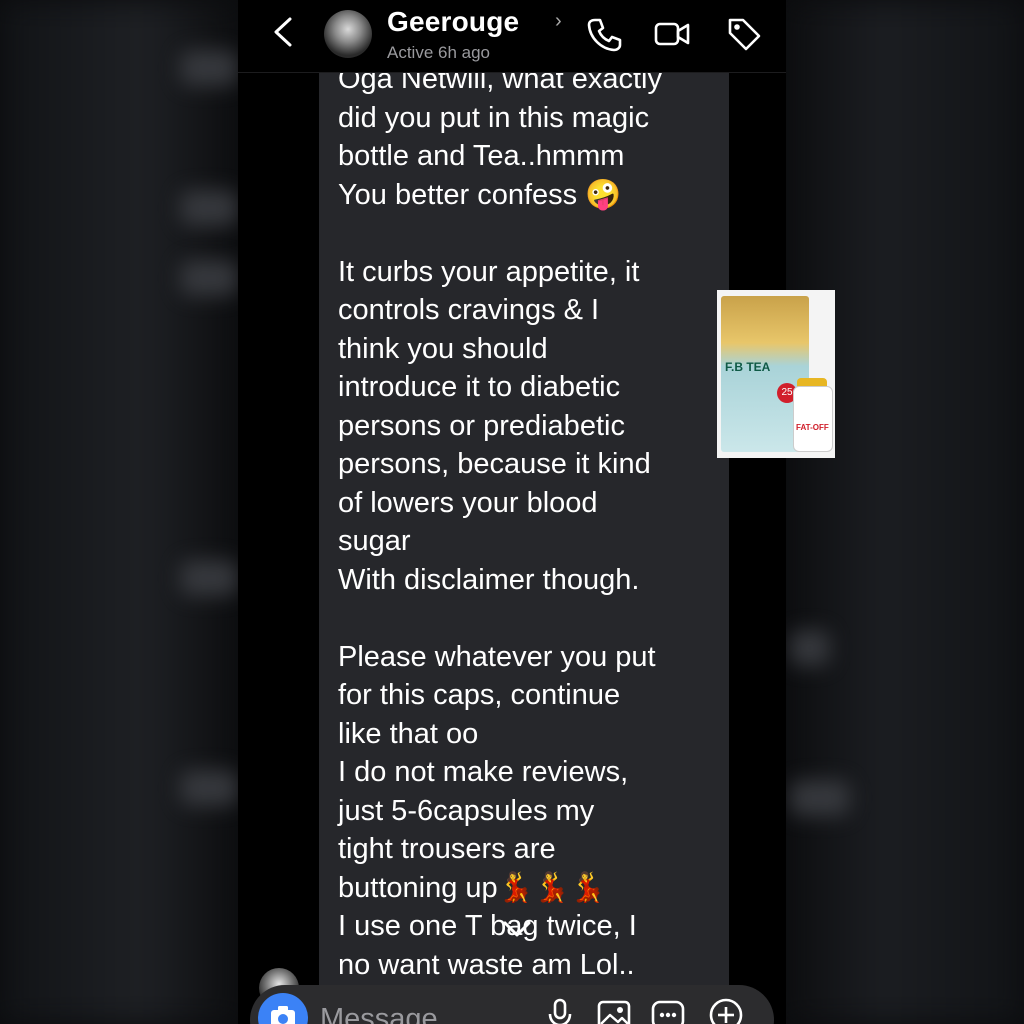  What do you see at coordinates (748, 367) in the screenshot?
I see `pouch-label: F.B TEA` at bounding box center [748, 367].